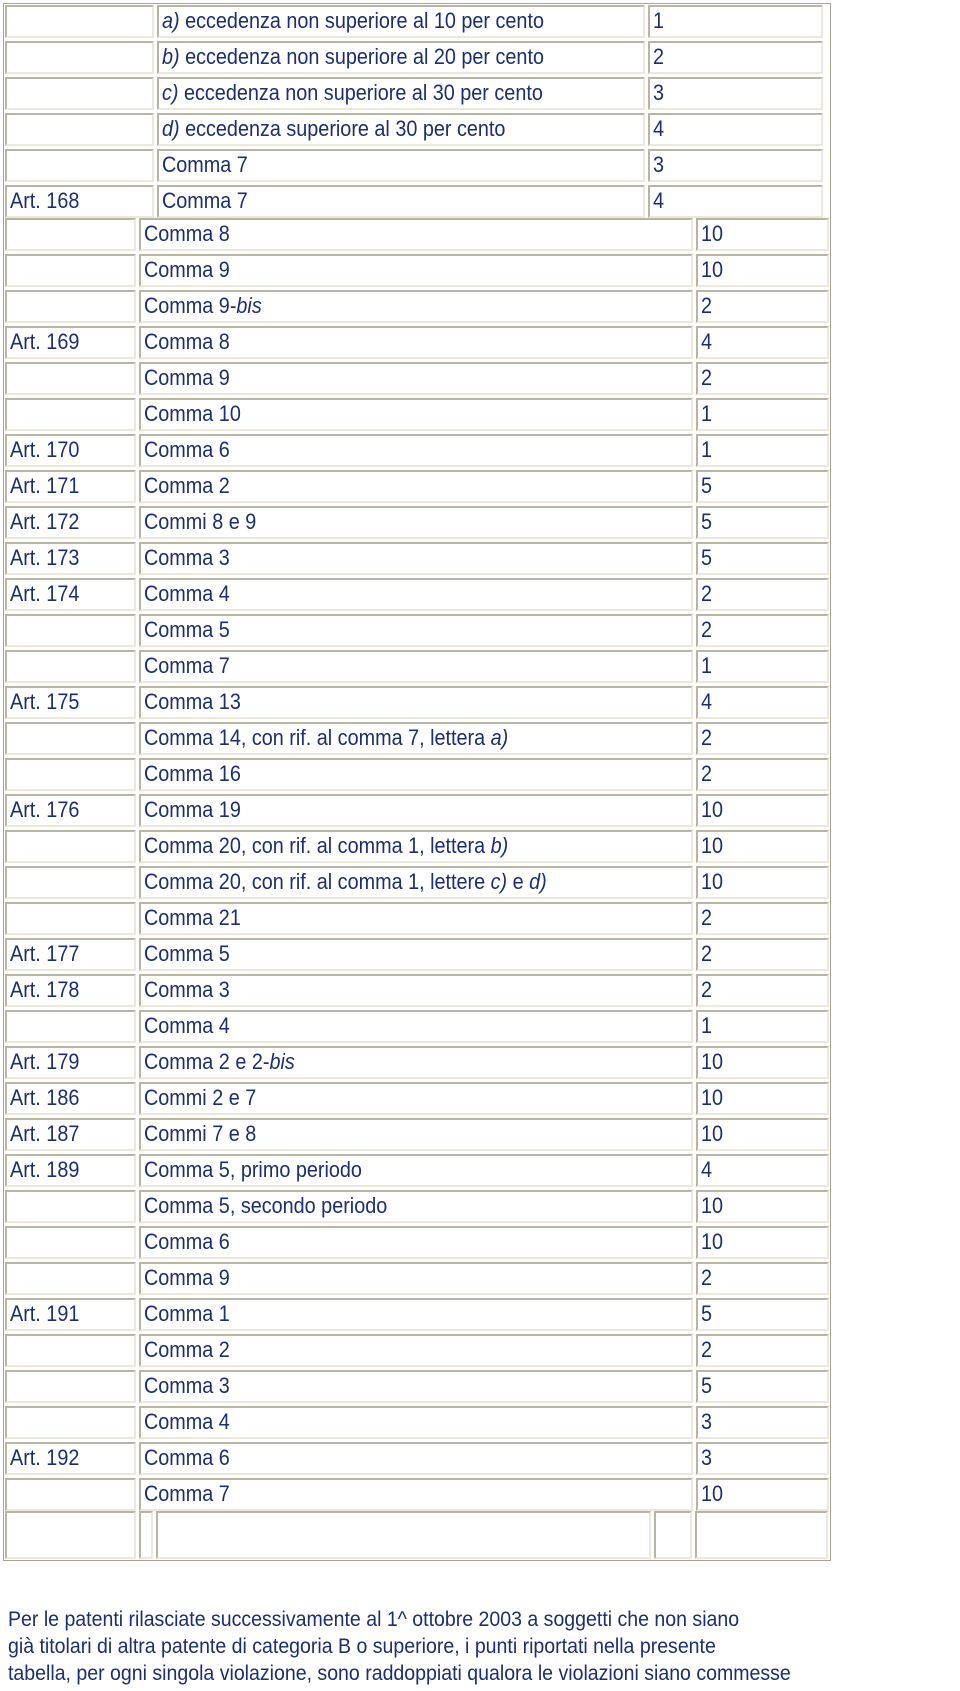 Image resolution: width=960 pixels, height=1691 pixels. What do you see at coordinates (417, 810) in the screenshot?
I see `table-row: Art. 176 Comma 19 10` at bounding box center [417, 810].